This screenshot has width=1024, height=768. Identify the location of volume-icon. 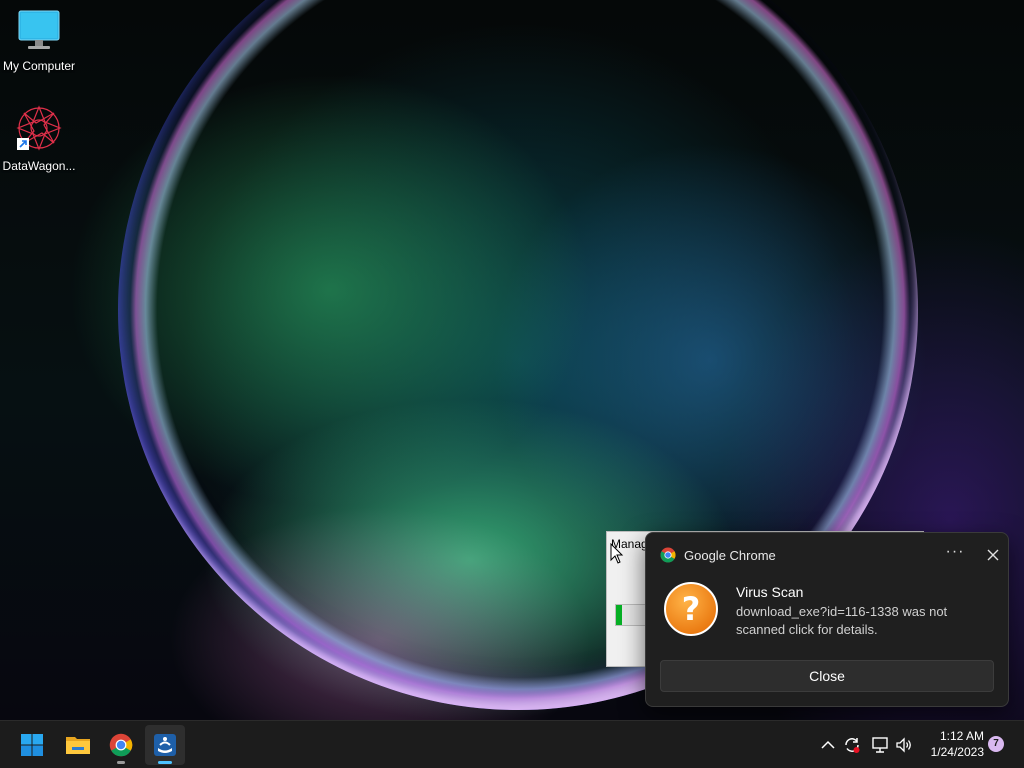
(904, 745).